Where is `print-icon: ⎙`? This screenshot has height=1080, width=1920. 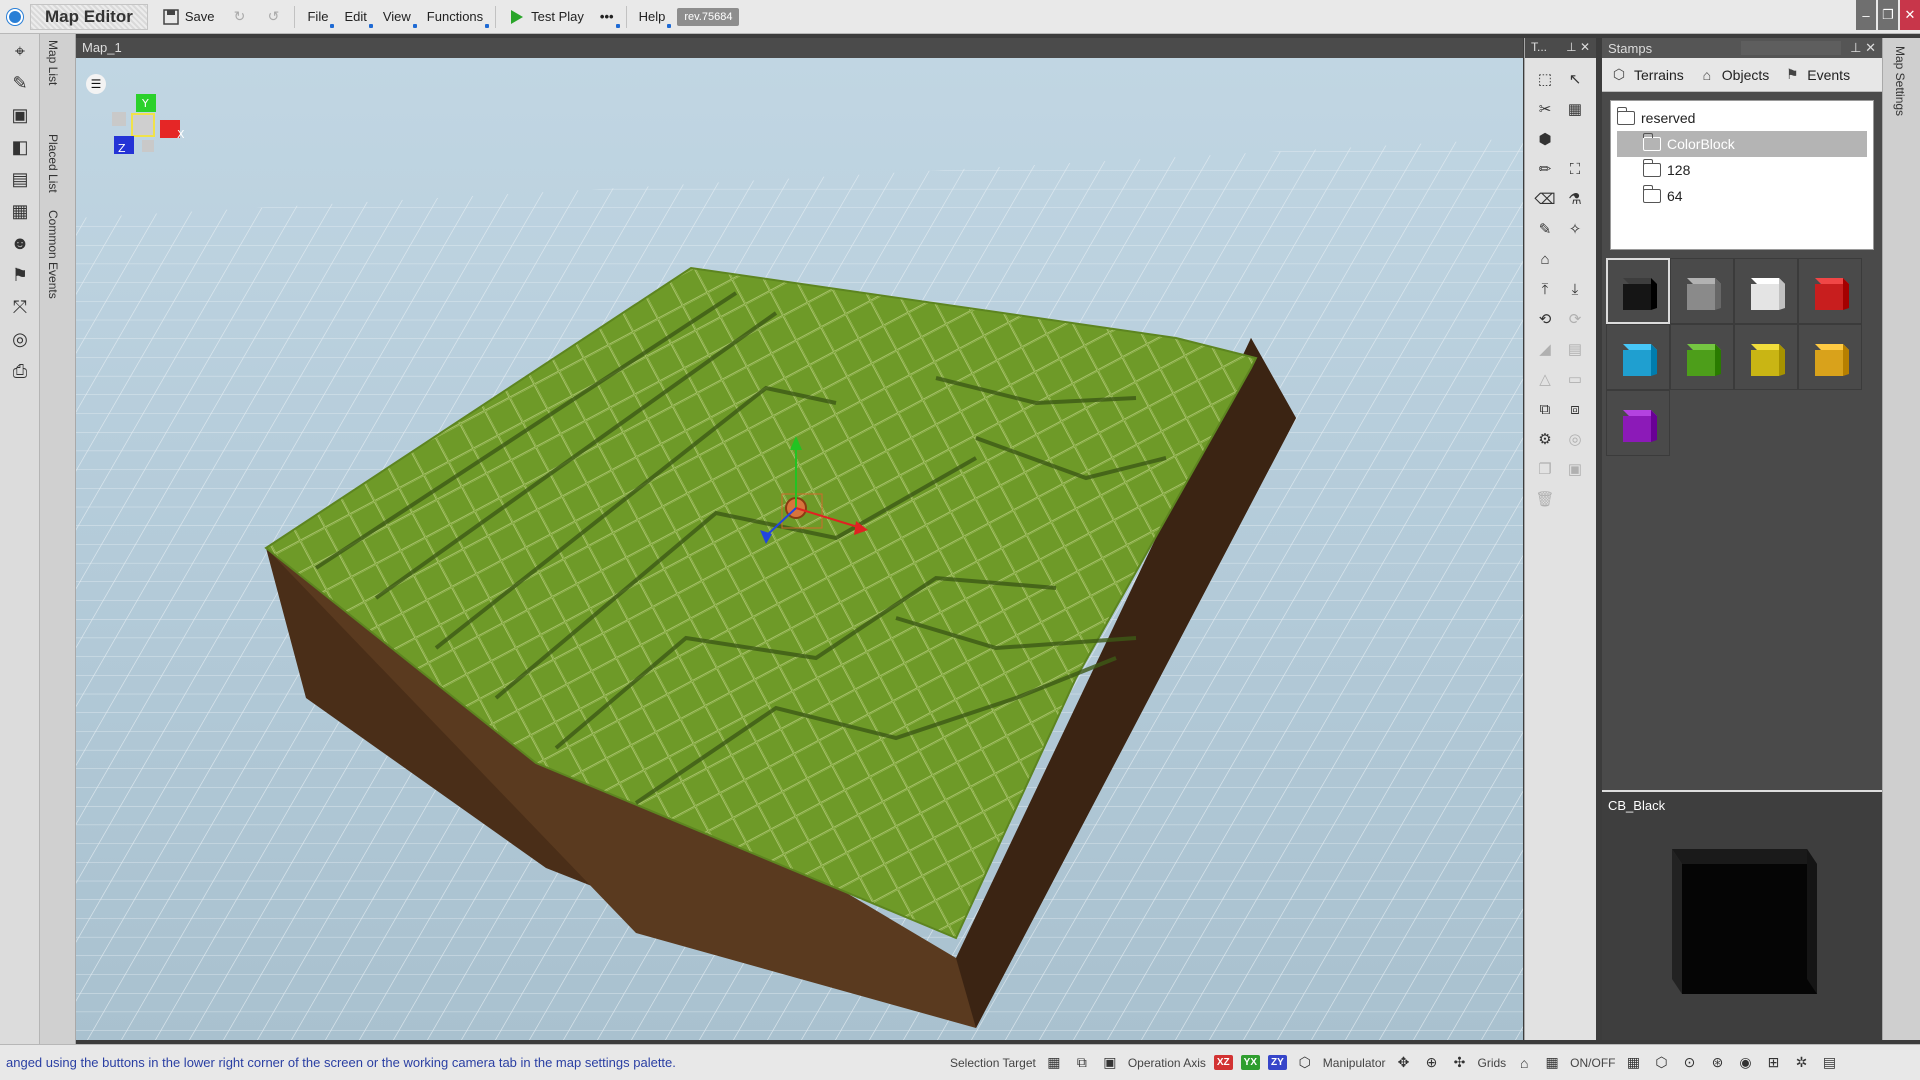
print-icon: ⎙ is located at coordinates (20, 371).